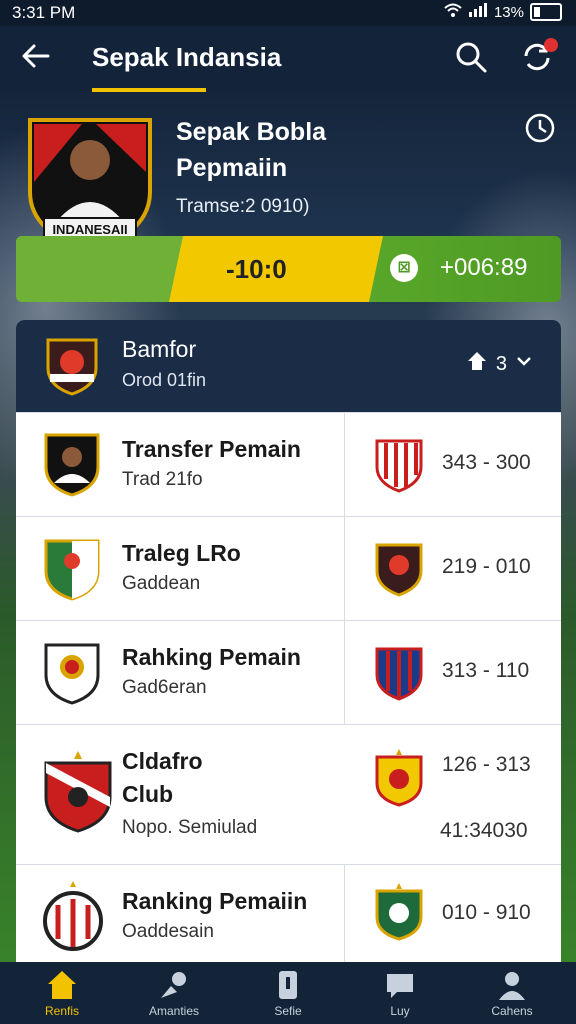 The image size is (576, 1024). Describe the element at coordinates (400, 1011) in the screenshot. I see `nav-label: Luy` at that location.